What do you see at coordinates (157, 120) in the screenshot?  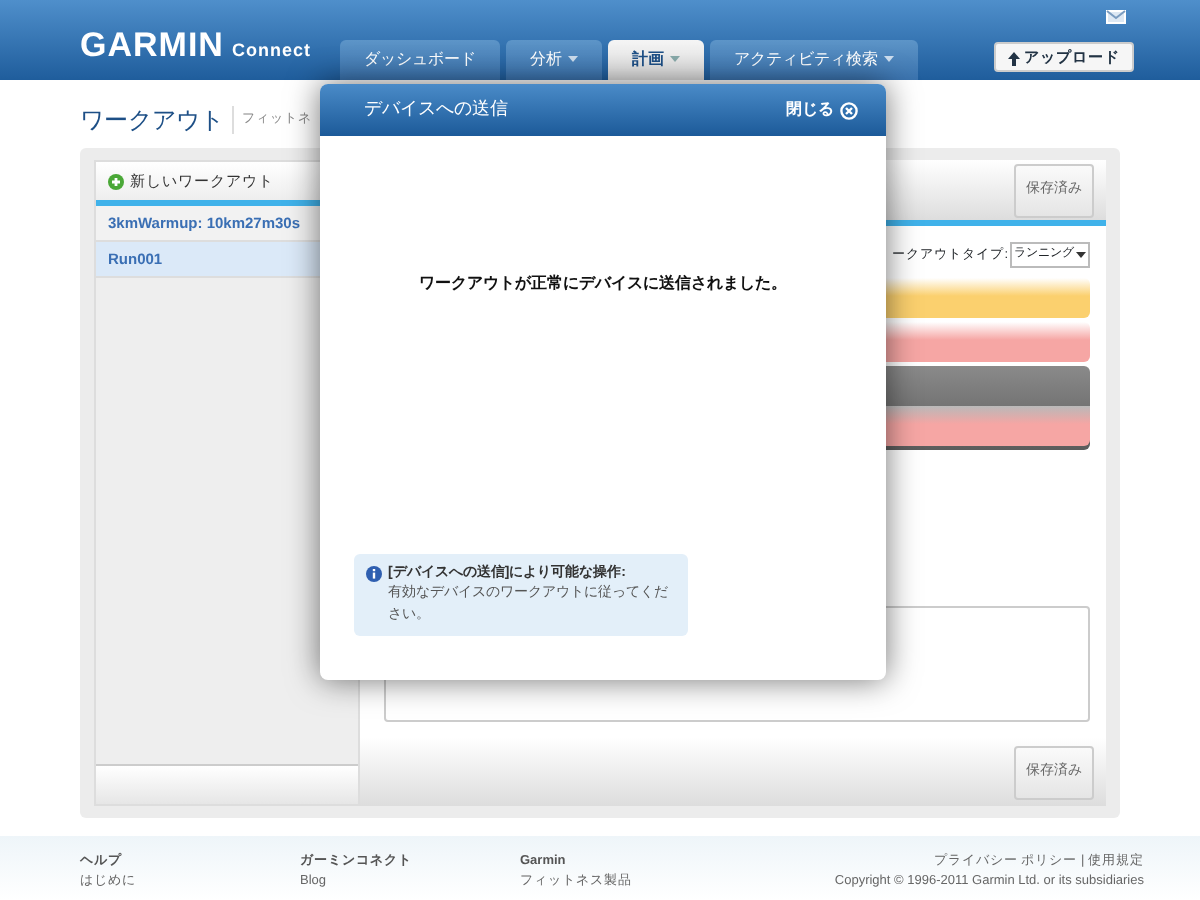 I see `page-title: ワークアウト` at bounding box center [157, 120].